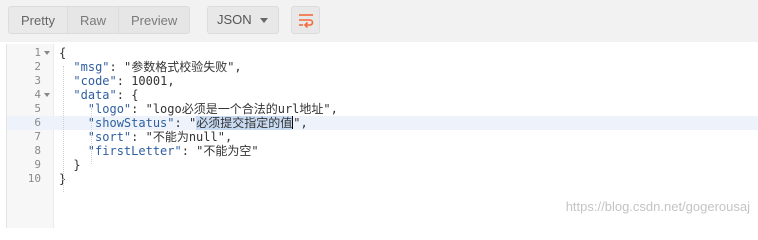  Describe the element at coordinates (37, 80) in the screenshot. I see `line-number: 3` at that location.